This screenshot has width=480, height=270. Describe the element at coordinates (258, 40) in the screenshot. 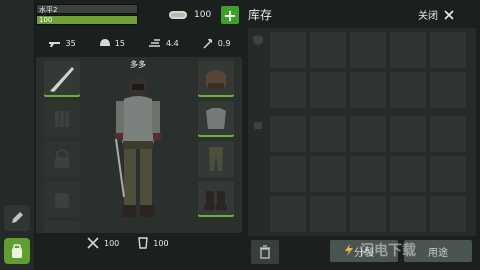

I see `shield-icon` at that location.